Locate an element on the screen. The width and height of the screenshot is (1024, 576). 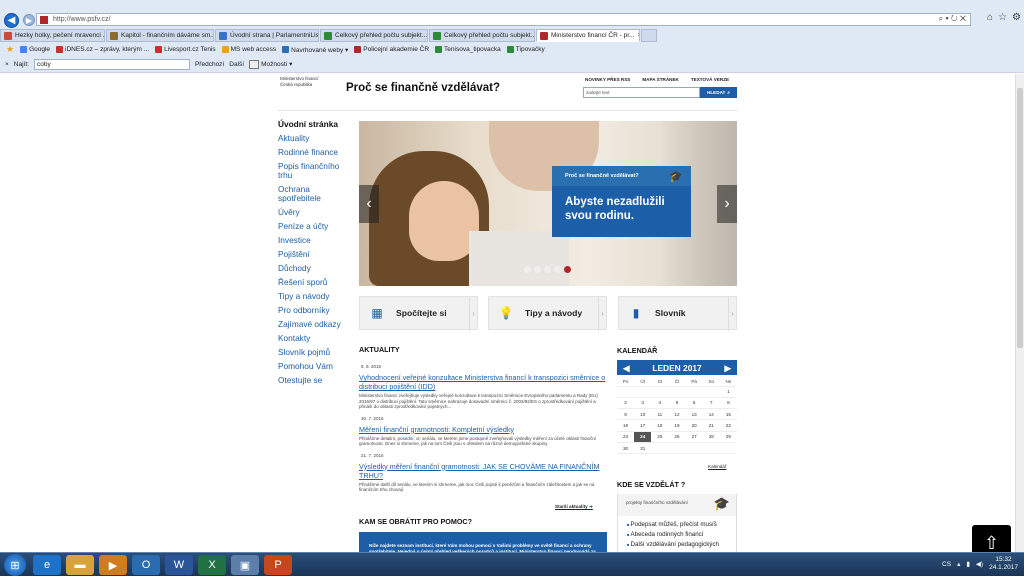
calendar-day: 20 is located at coordinates (694, 425).